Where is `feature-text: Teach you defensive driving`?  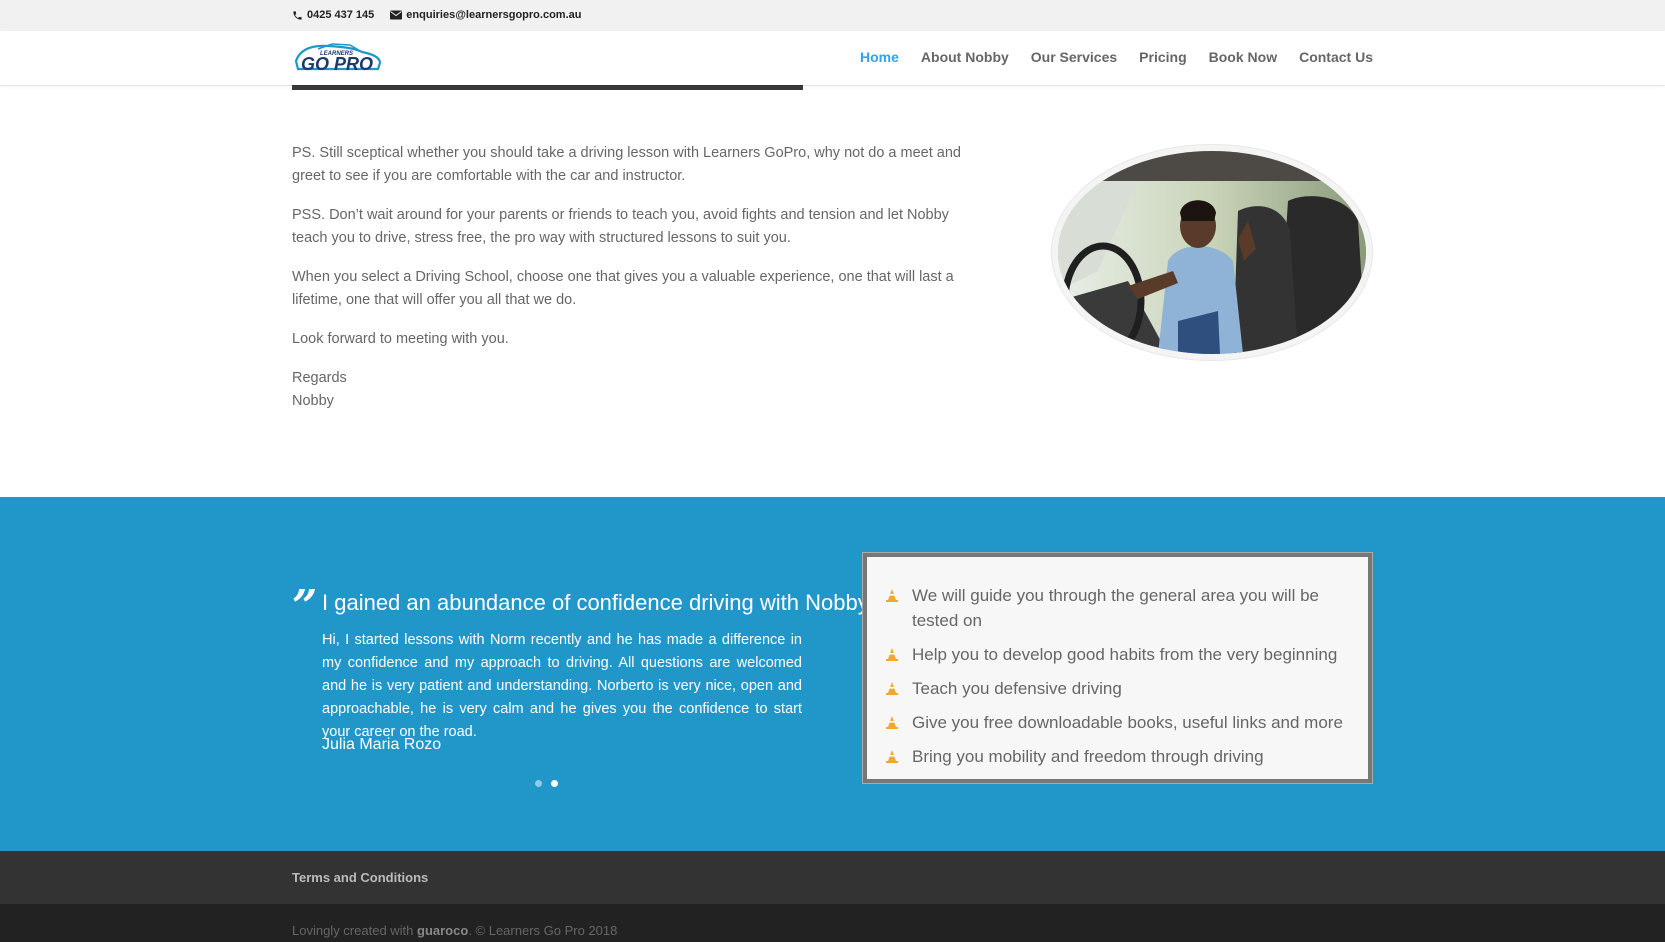
feature-text: Teach you defensive driving is located at coordinates (1017, 688).